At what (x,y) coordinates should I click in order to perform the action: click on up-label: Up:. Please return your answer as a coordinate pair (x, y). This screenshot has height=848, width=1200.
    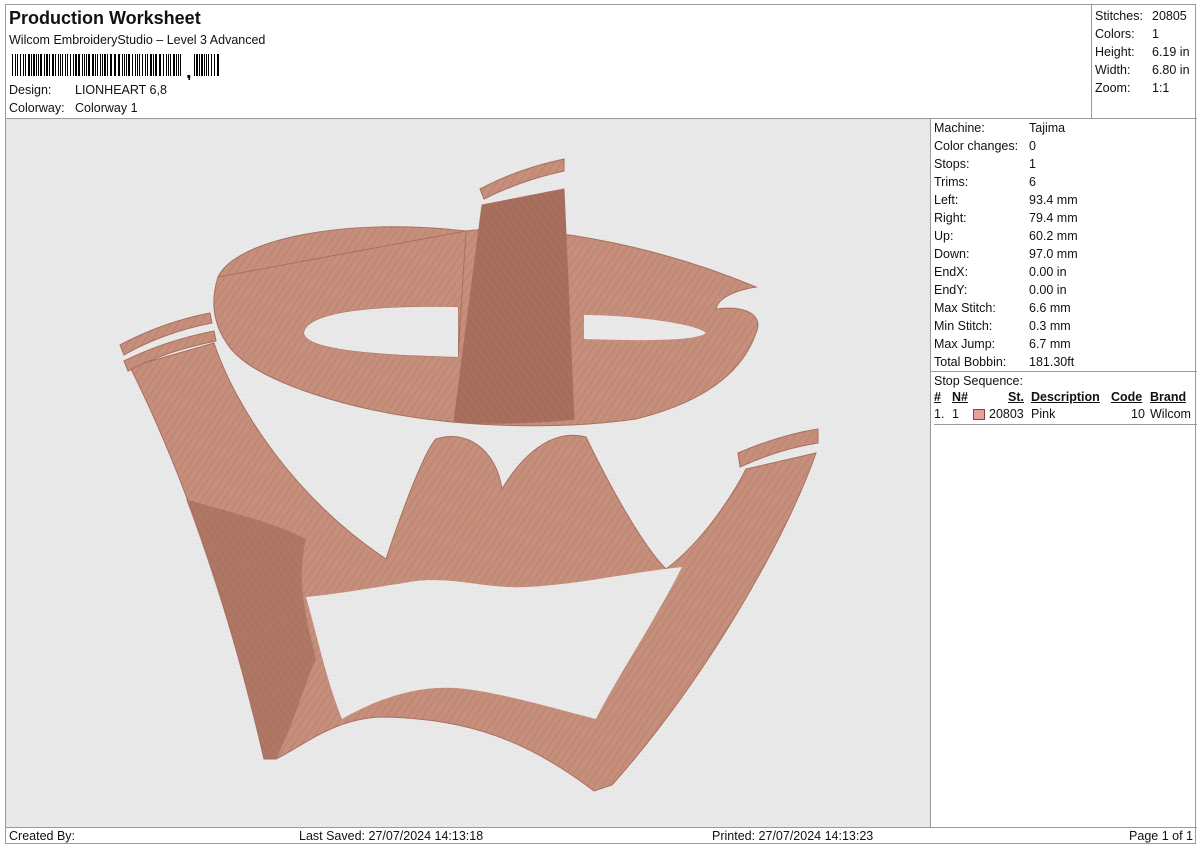
    Looking at the image, I should click on (944, 236).